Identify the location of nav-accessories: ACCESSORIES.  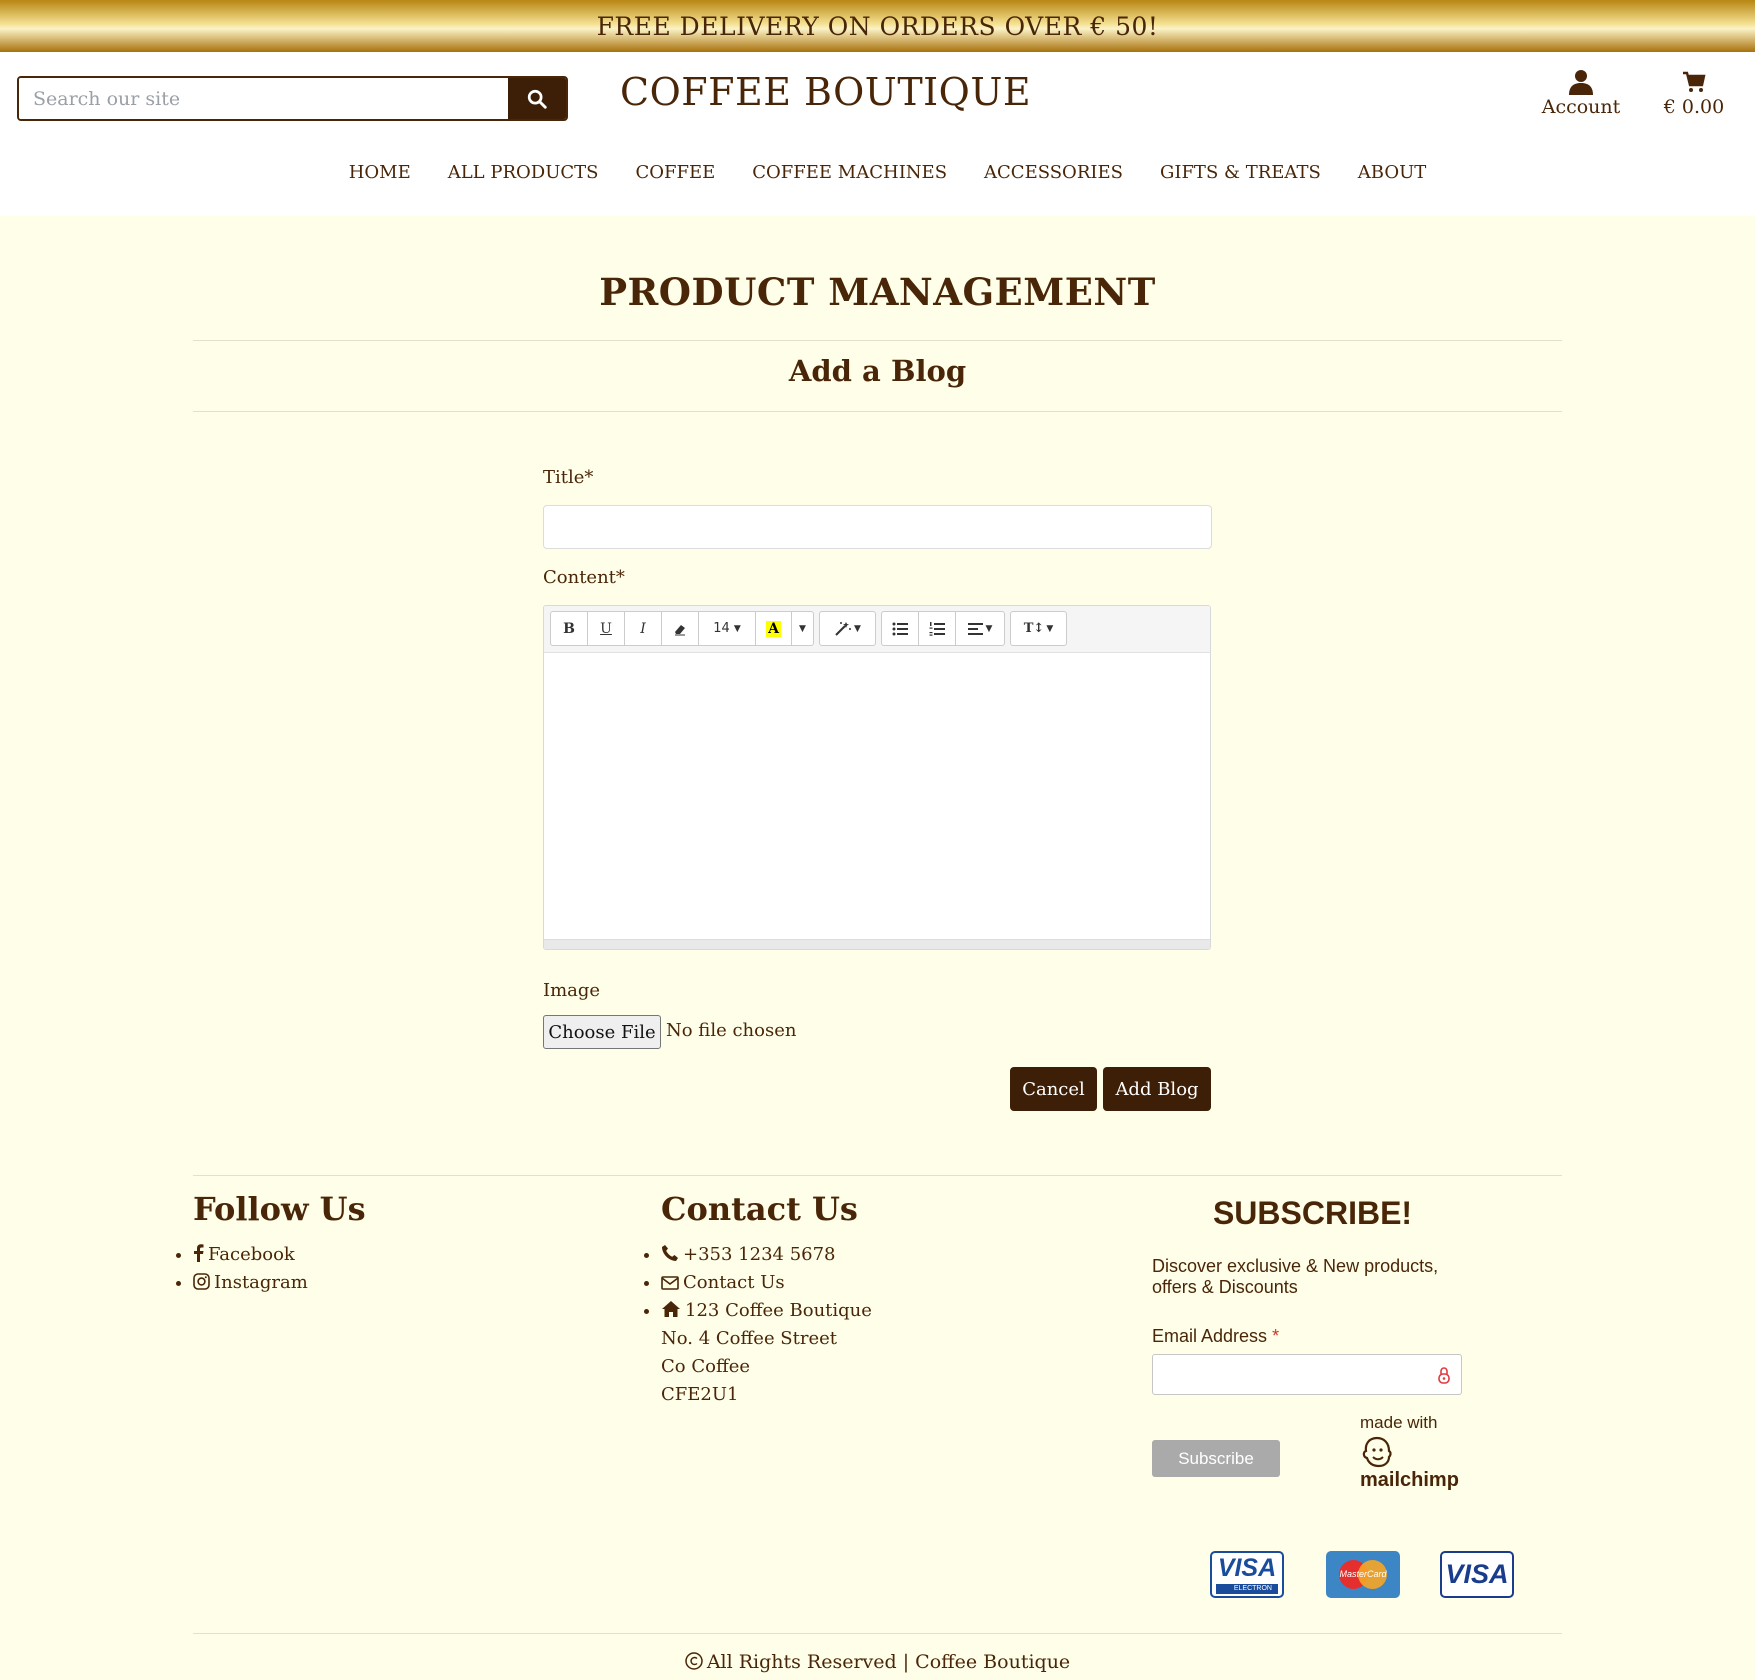
(1053, 172).